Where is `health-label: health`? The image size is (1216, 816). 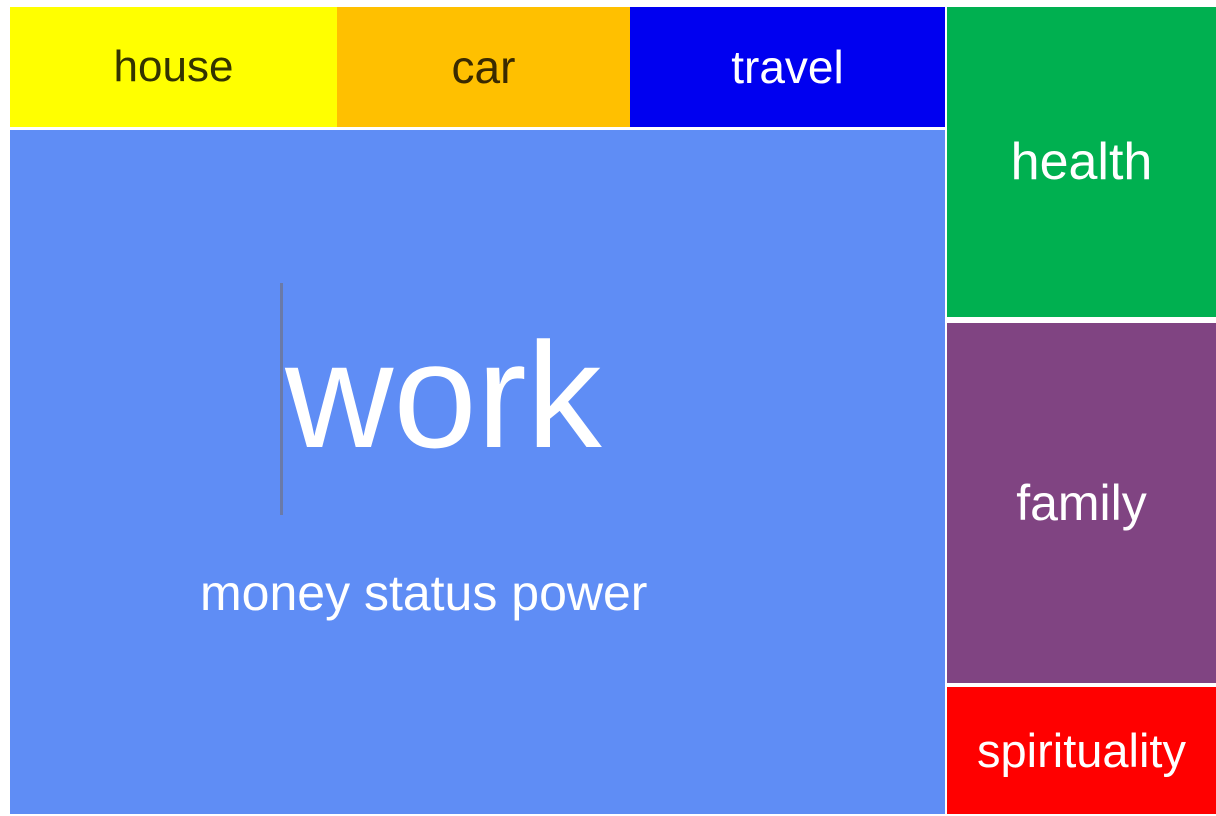 health-label: health is located at coordinates (1081, 162).